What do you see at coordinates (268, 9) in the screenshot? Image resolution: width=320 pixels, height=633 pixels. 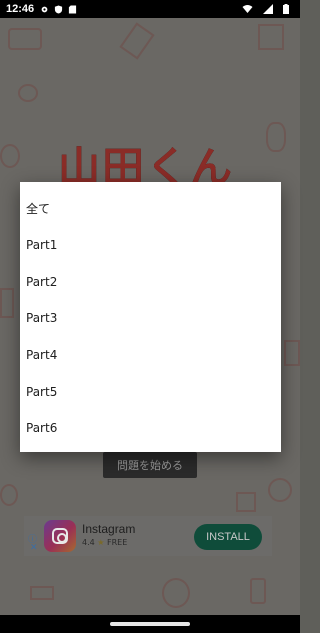 I see `signal-icon` at bounding box center [268, 9].